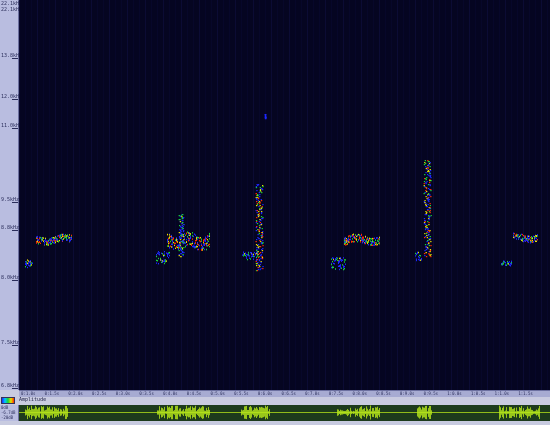  What do you see at coordinates (7, 417) in the screenshot?
I see `amplitude-scale-label: -20dB` at bounding box center [7, 417].